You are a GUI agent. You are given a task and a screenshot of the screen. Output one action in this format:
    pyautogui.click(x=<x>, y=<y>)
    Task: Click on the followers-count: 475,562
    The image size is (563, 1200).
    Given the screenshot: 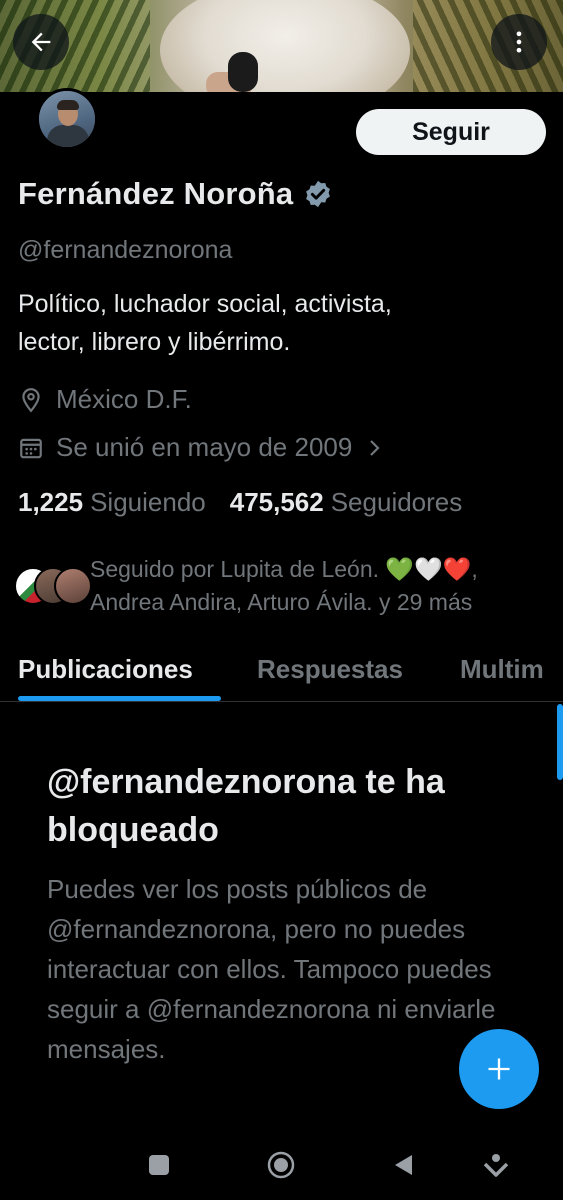 What is the action you would take?
    pyautogui.click(x=276, y=502)
    